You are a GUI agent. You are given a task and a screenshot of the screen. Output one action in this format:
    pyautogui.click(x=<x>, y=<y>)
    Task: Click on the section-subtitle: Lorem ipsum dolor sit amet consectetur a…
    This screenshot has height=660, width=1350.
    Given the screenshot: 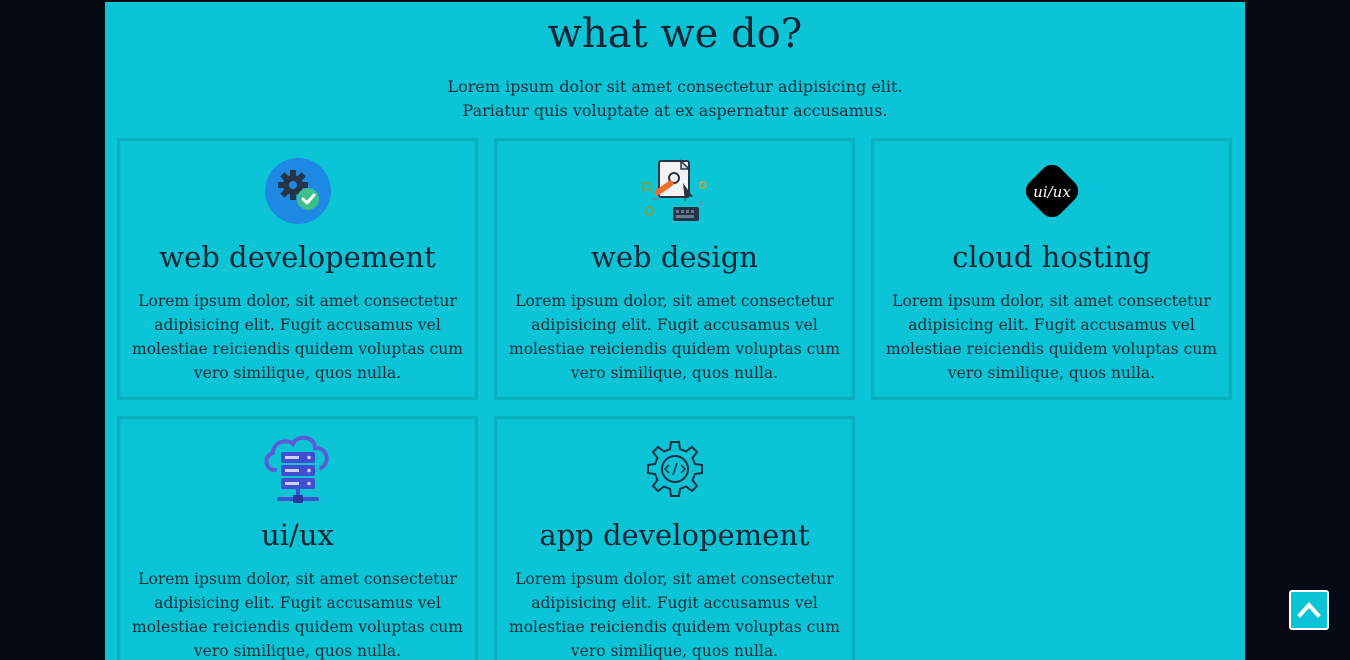 What is the action you would take?
    pyautogui.click(x=675, y=99)
    